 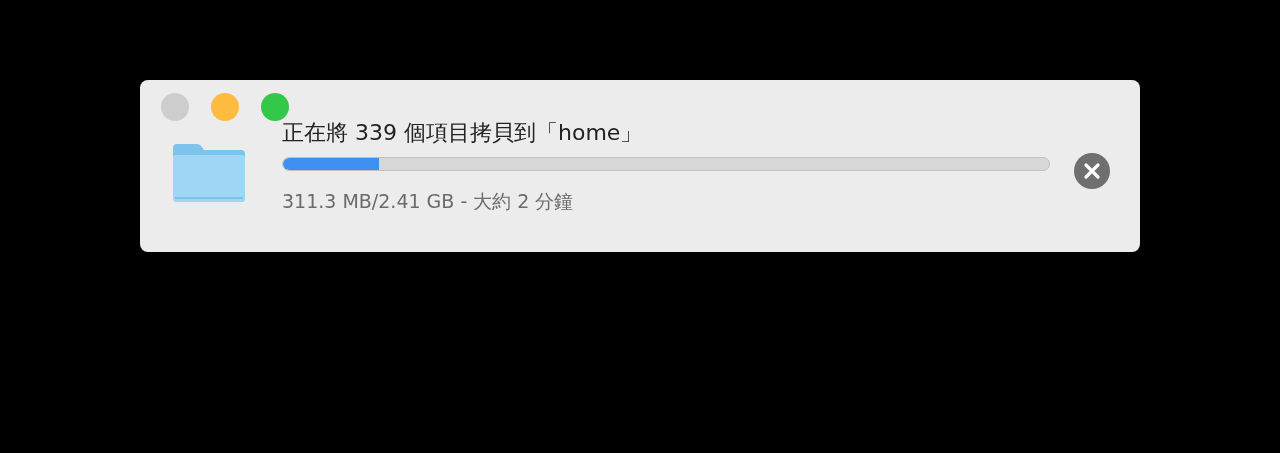 What do you see at coordinates (428, 201) in the screenshot?
I see `copy-status: 311.3 MB/2.41 GB - 大約 2 分鐘` at bounding box center [428, 201].